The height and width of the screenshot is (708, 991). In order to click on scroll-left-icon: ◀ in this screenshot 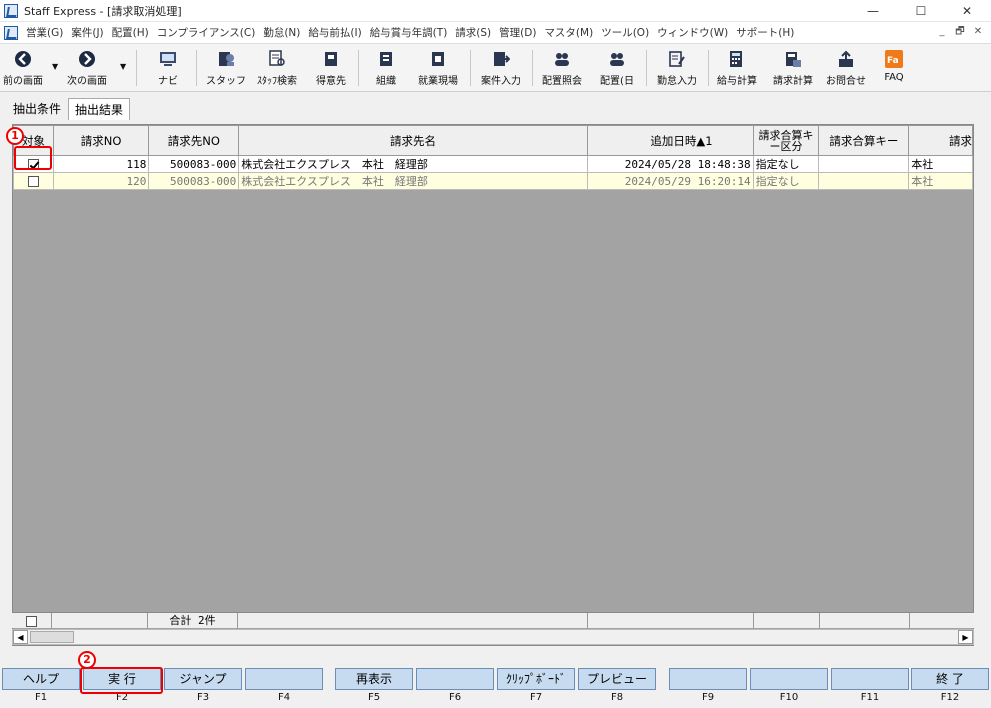, I will do `click(20, 637)`.